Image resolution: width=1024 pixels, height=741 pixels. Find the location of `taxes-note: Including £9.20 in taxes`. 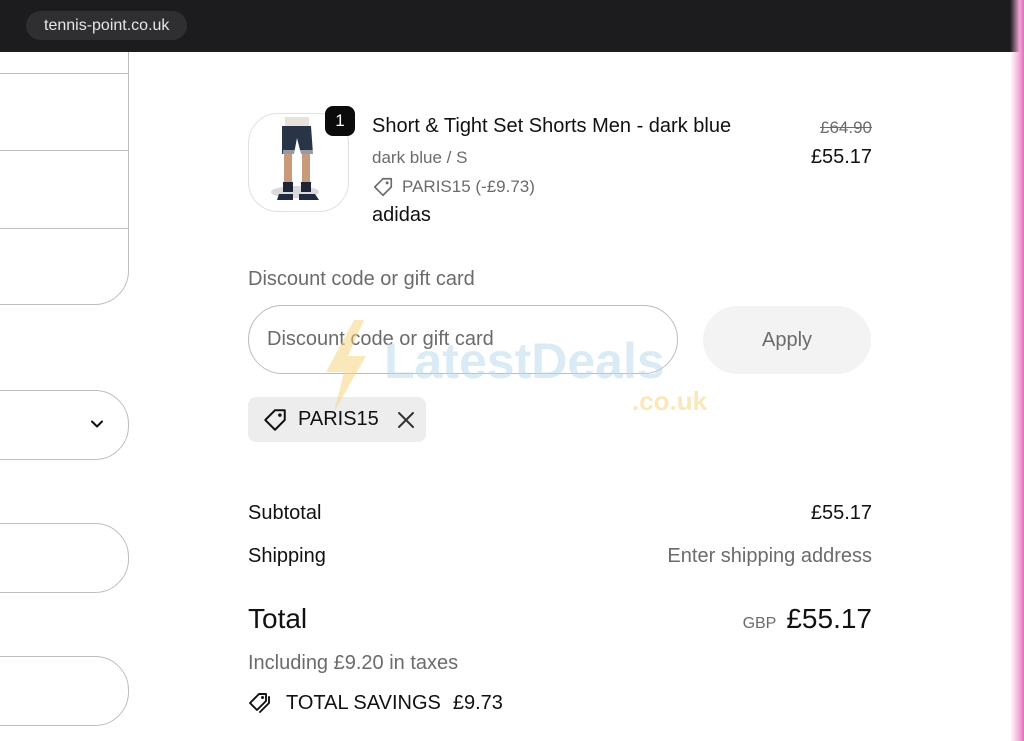

taxes-note: Including £9.20 in taxes is located at coordinates (353, 663).